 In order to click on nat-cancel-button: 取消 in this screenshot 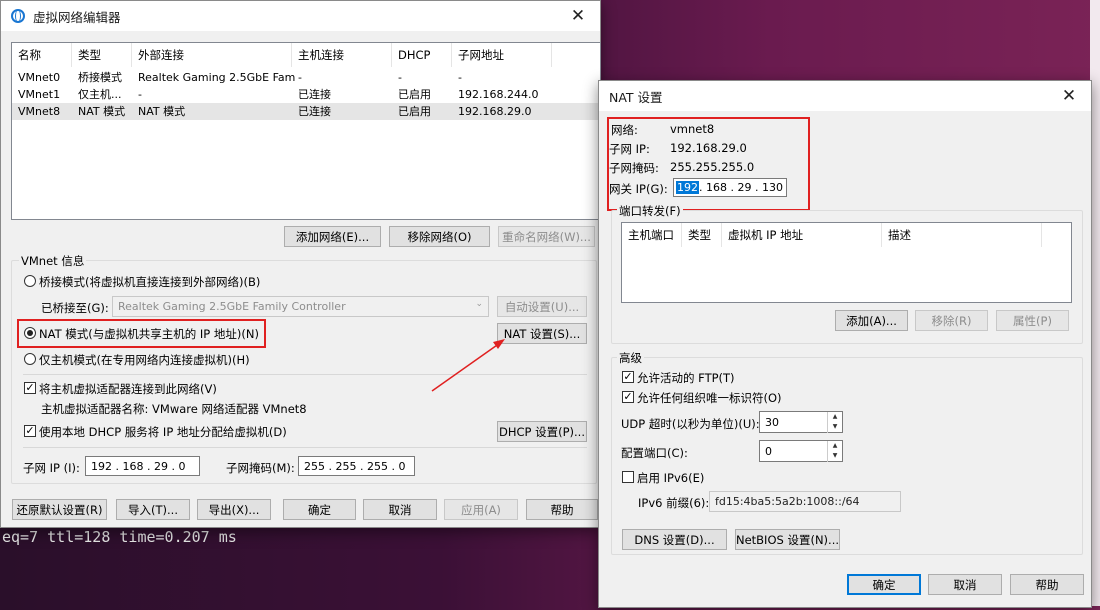, I will do `click(965, 584)`.